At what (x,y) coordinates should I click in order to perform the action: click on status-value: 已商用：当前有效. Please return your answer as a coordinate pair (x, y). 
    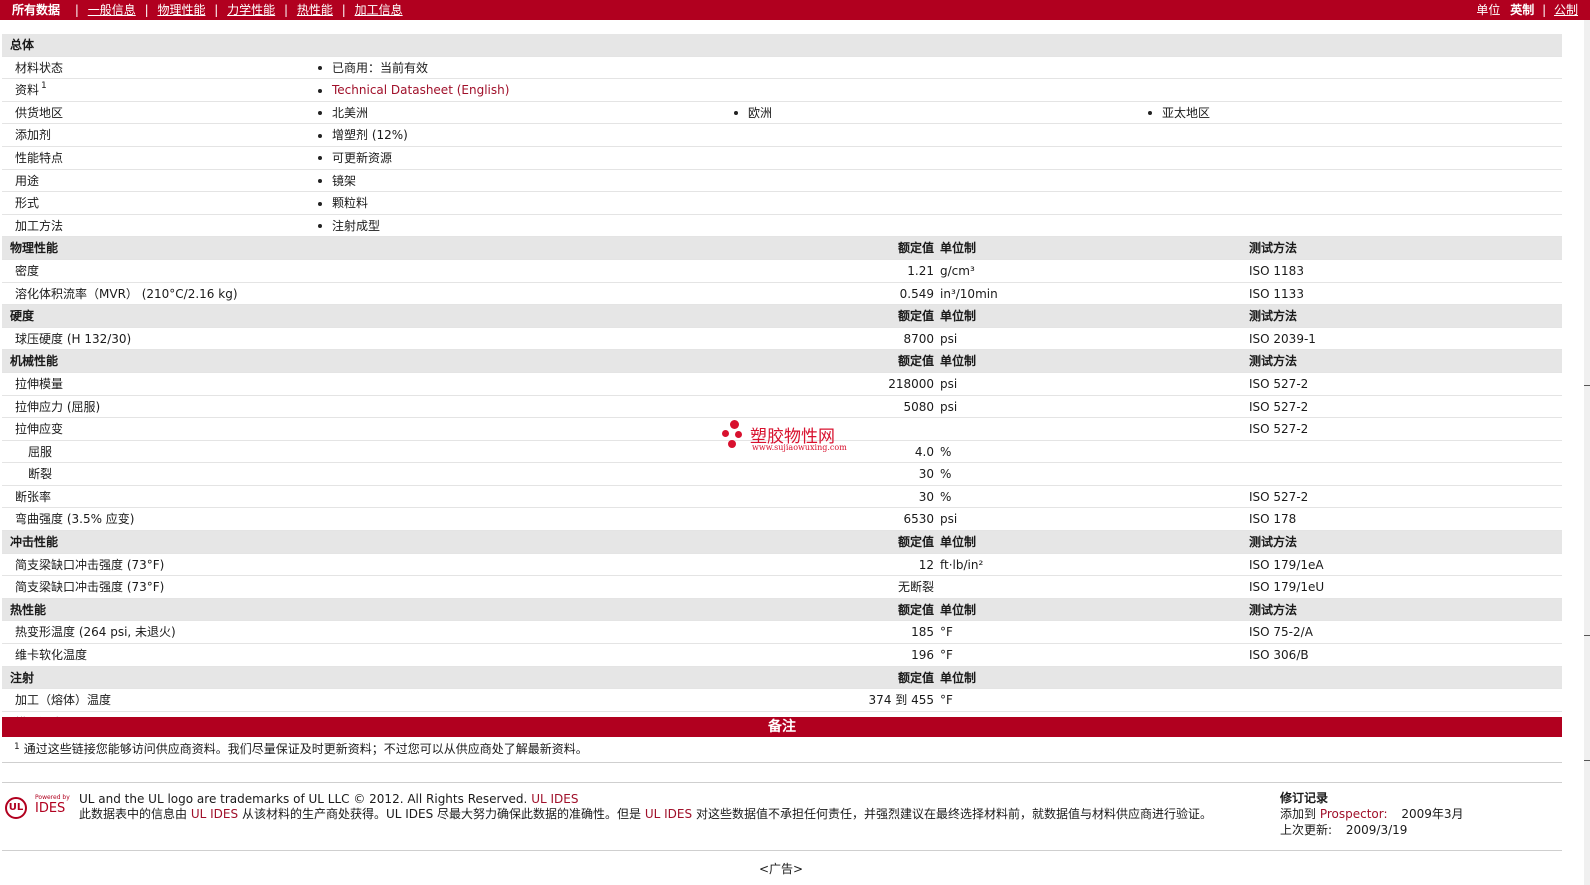
    Looking at the image, I should click on (380, 67).